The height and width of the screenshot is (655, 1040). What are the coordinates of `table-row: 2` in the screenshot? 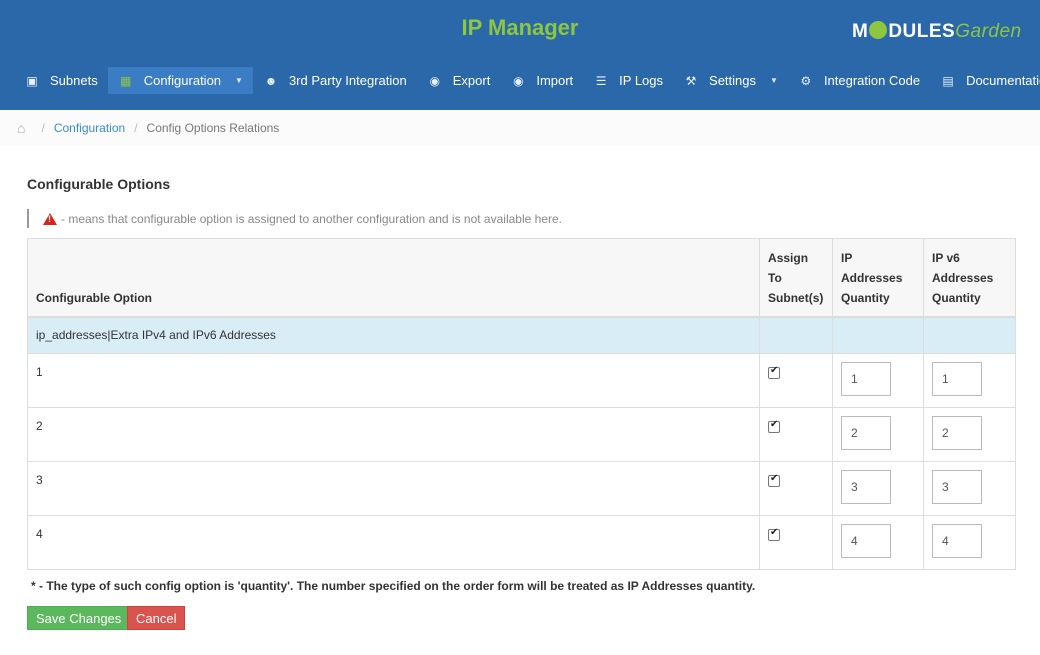 It's located at (521, 434).